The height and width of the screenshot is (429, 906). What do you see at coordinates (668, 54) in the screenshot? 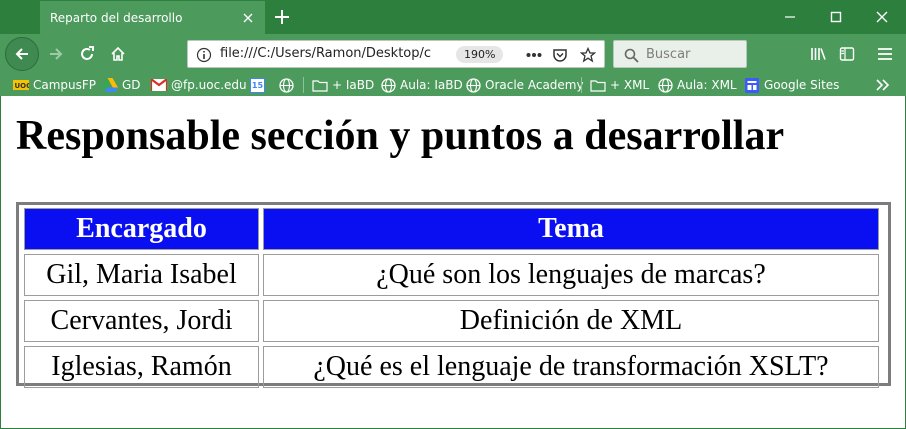
I see `search-placeholder: Buscar` at bounding box center [668, 54].